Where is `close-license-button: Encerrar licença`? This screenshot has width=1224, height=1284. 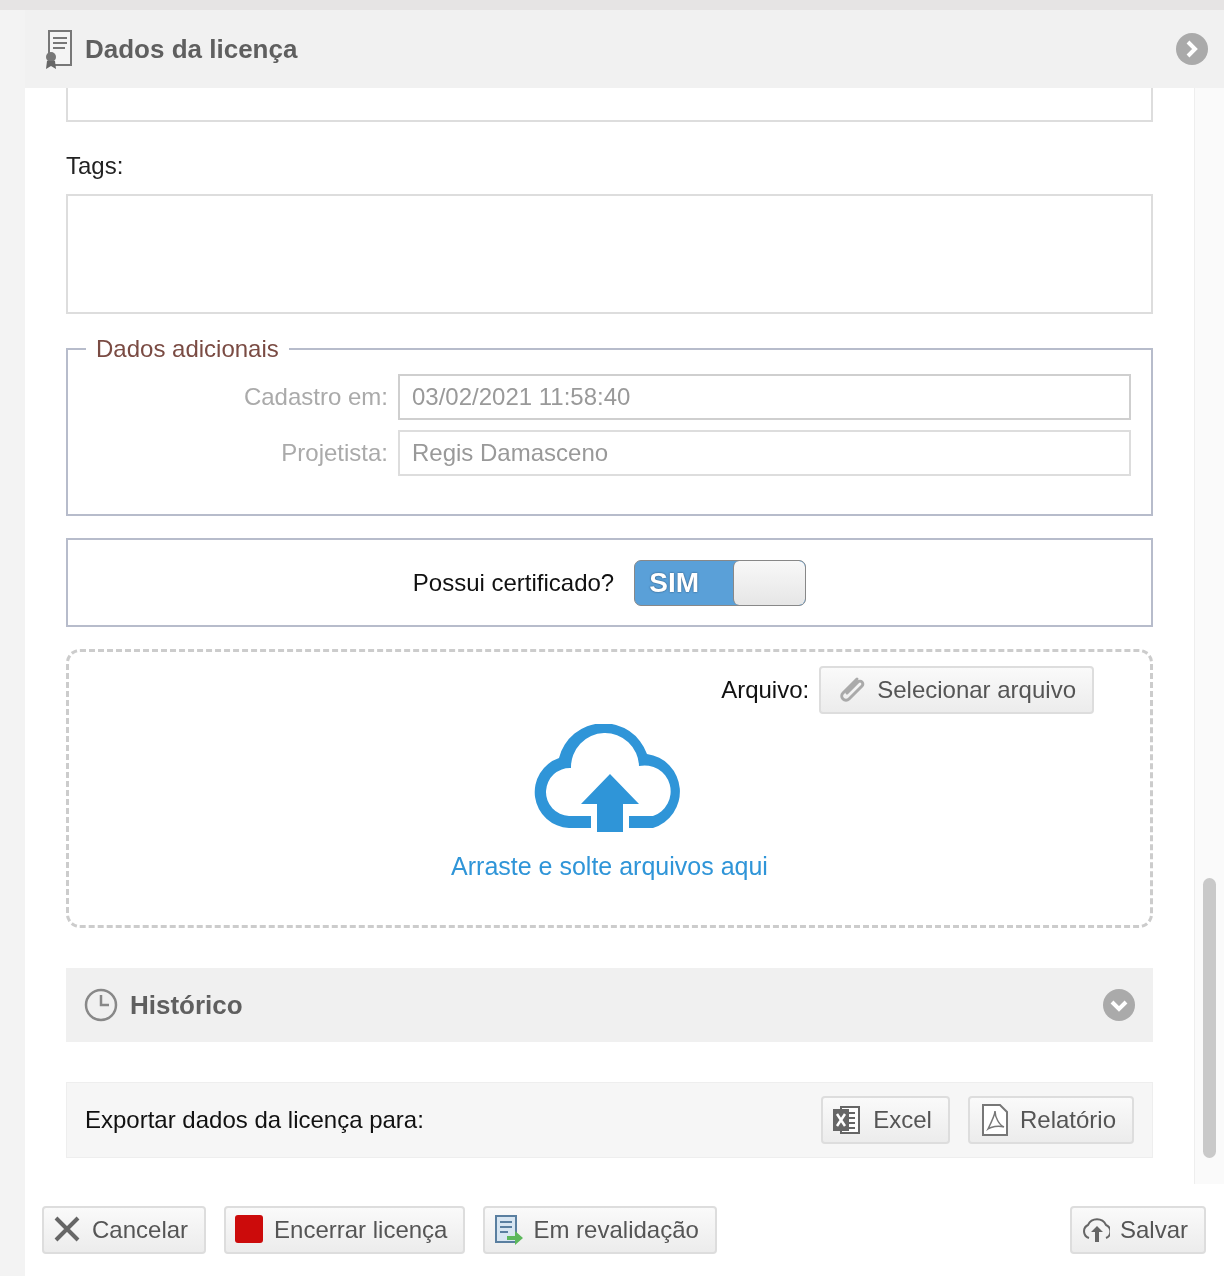
close-license-button: Encerrar licença is located at coordinates (345, 1230).